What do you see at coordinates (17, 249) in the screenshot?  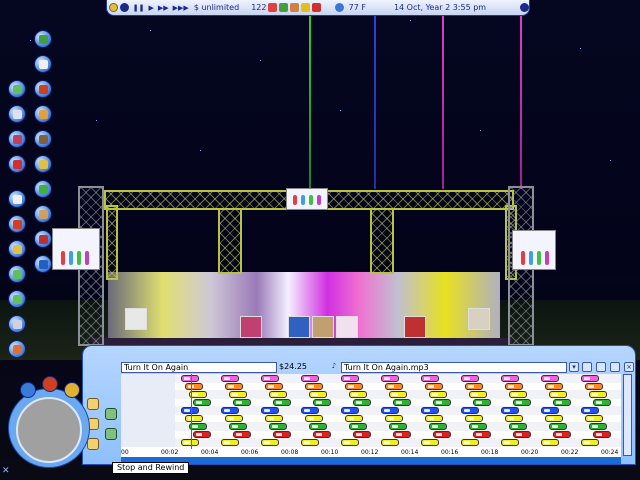 I see `tools-icon` at bounding box center [17, 249].